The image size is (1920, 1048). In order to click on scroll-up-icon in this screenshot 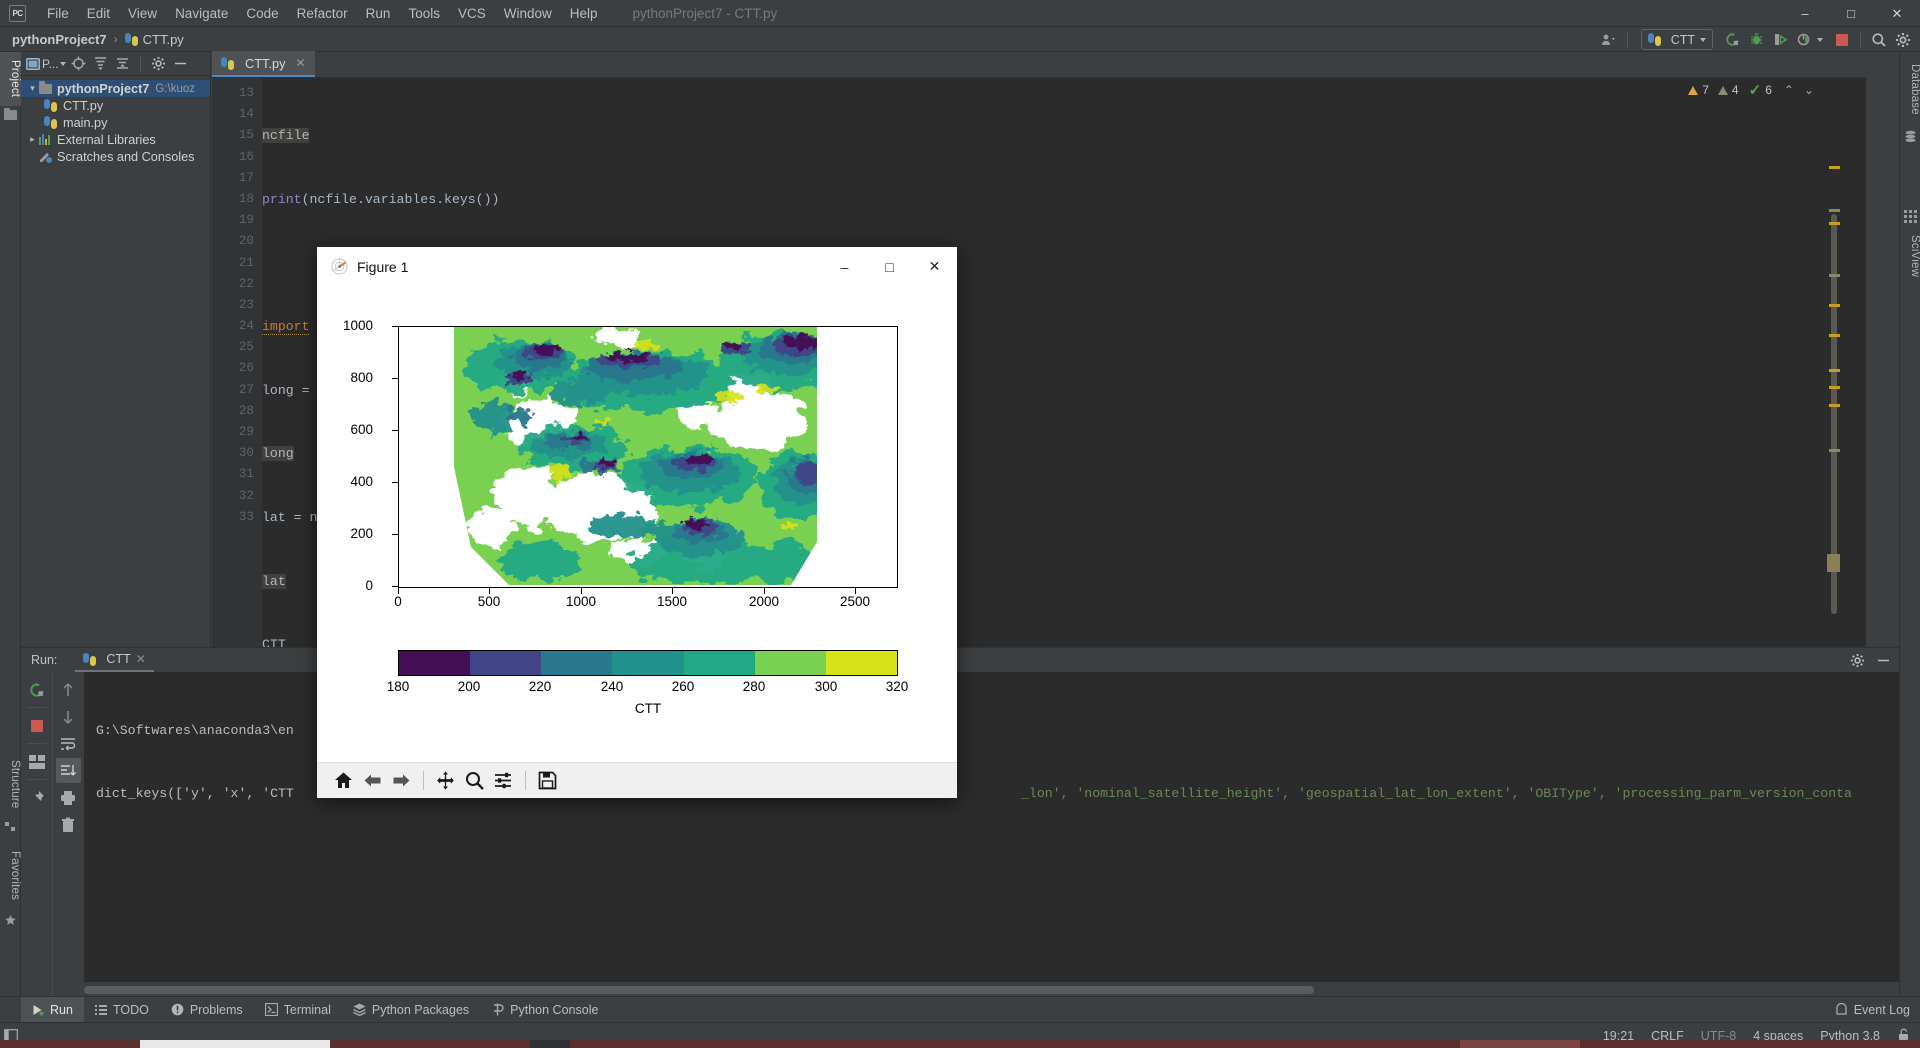, I will do `click(68, 689)`.